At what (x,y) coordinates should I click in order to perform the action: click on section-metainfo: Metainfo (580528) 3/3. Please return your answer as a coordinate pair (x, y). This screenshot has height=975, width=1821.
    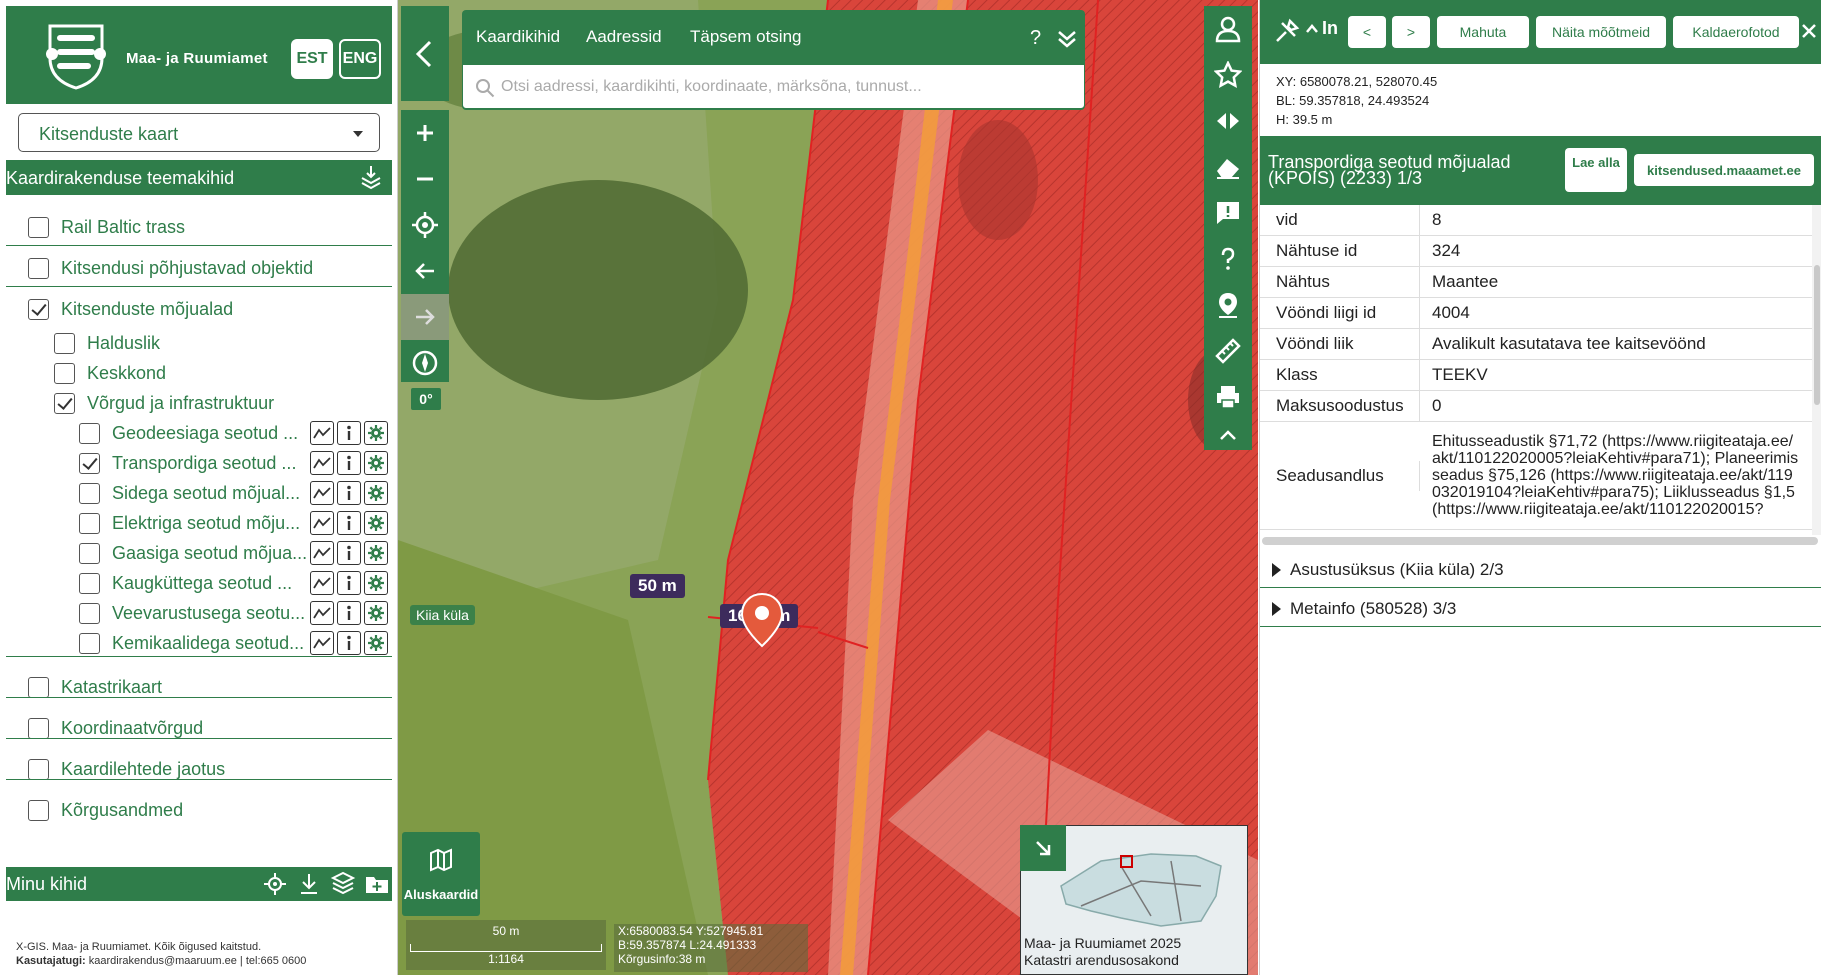
    Looking at the image, I should click on (1540, 608).